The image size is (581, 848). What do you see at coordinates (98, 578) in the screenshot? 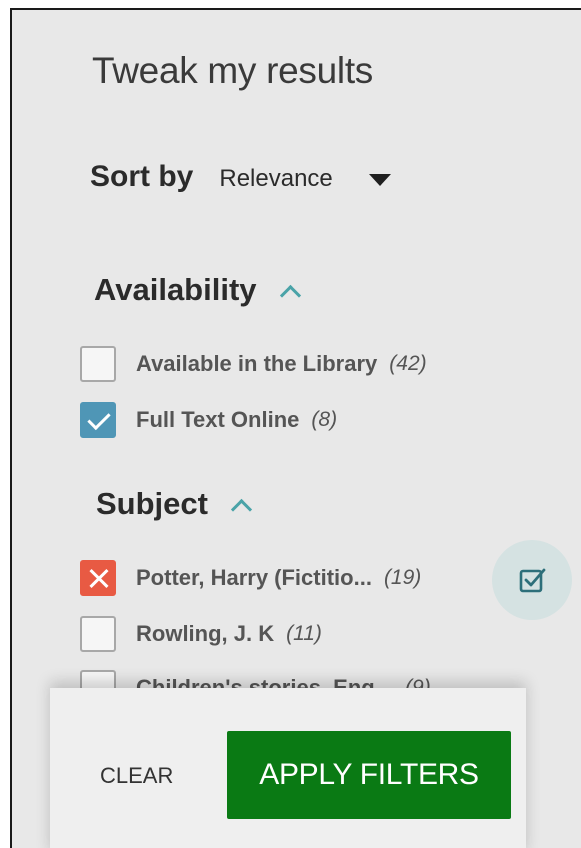
I see `checkbox-excluded` at bounding box center [98, 578].